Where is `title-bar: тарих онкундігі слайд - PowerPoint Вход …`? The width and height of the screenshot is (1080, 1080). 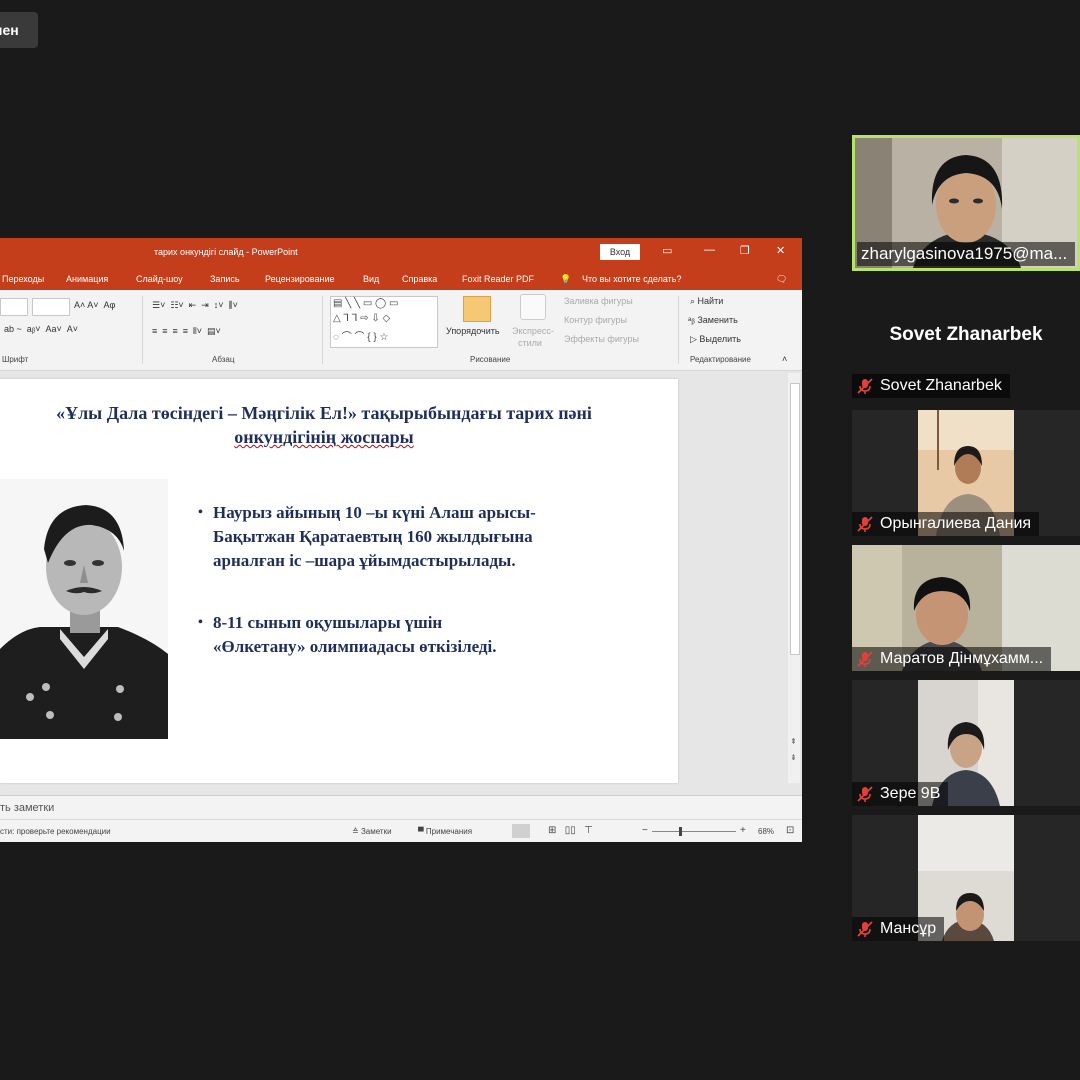
title-bar: тарих онкундігі слайд - PowerPoint Вход … is located at coordinates (401, 253).